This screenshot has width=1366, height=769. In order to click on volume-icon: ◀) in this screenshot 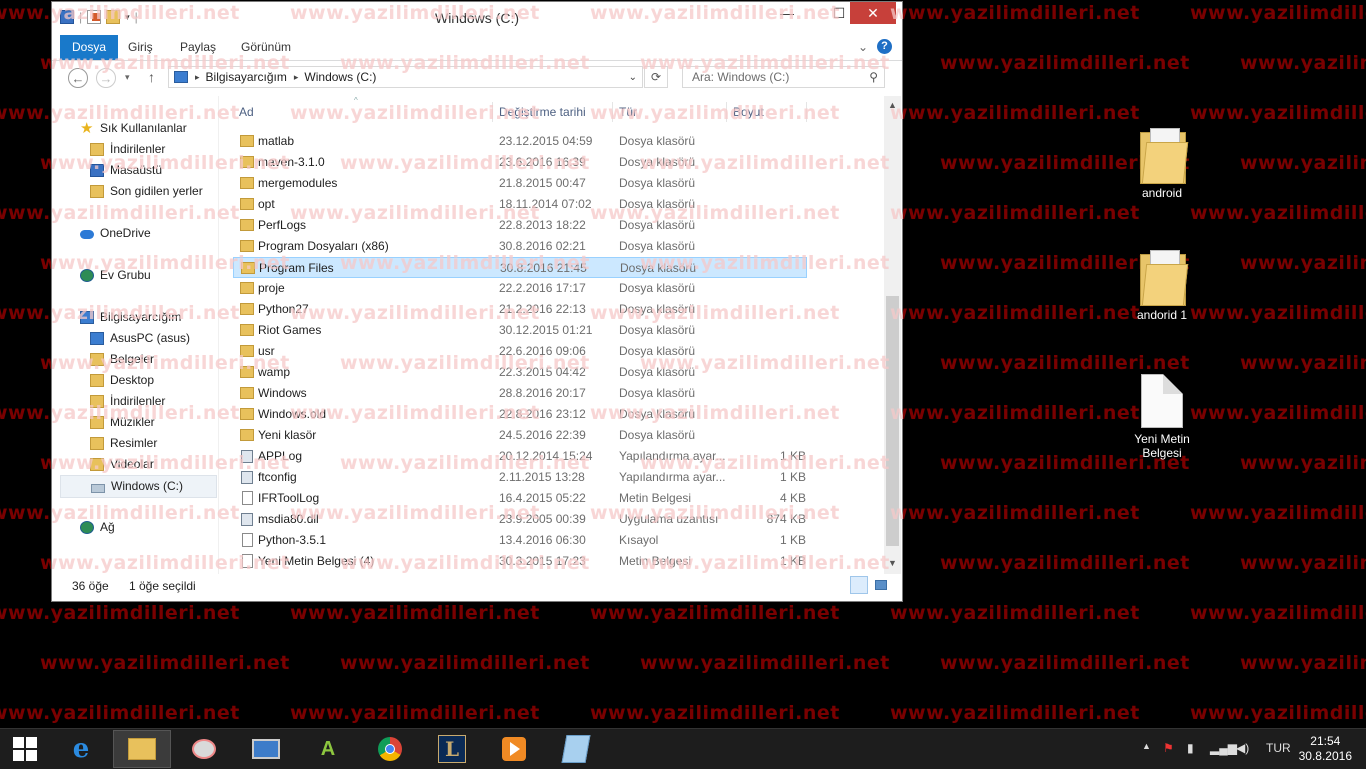, I will do `click(1242, 748)`.